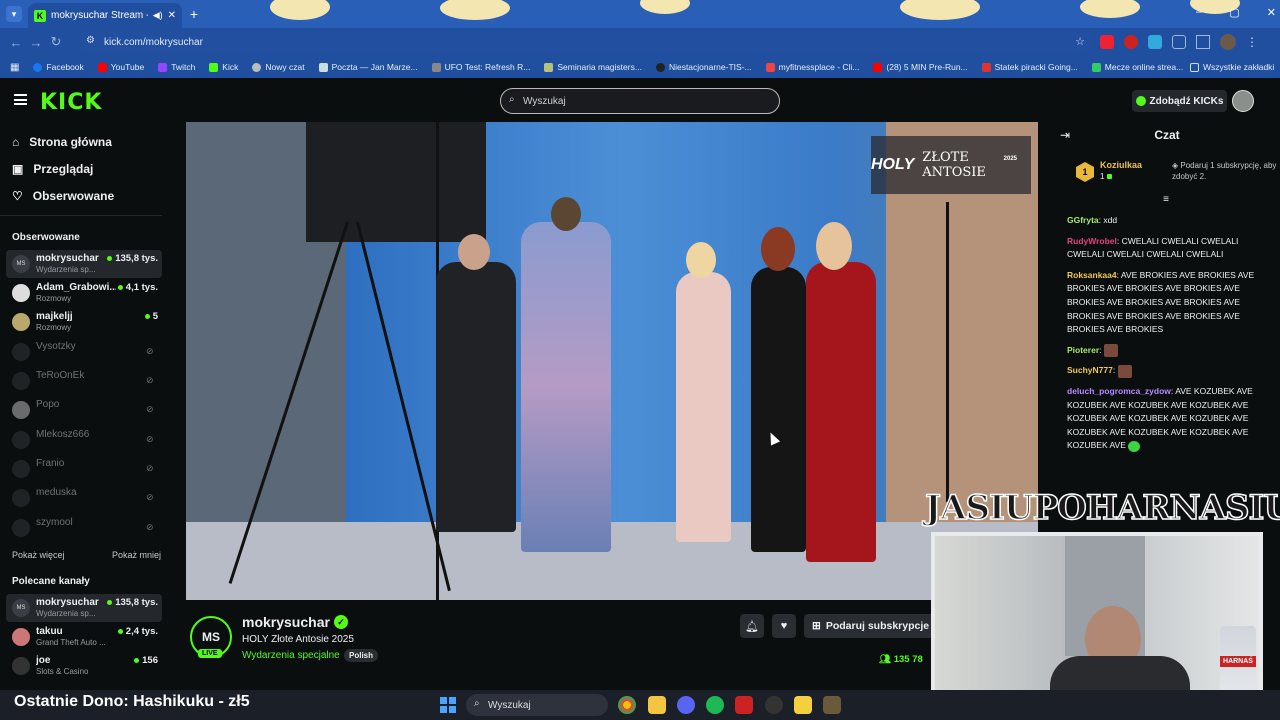 The width and height of the screenshot is (1280, 720). Describe the element at coordinates (90, 40) in the screenshot. I see `site-info-icon: ⚙` at that location.